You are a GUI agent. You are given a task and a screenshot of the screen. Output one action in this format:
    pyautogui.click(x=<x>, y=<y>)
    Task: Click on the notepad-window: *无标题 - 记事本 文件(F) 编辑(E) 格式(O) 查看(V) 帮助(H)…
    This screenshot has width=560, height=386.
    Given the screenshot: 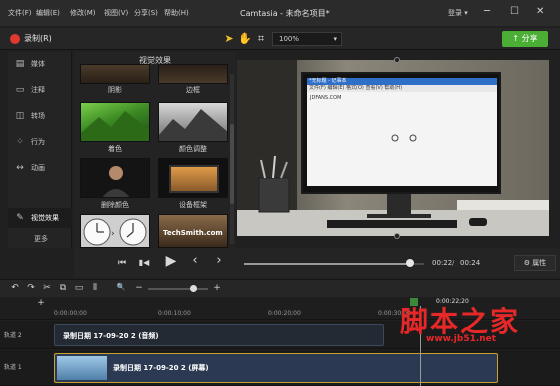 What is the action you would take?
    pyautogui.click(x=402, y=132)
    